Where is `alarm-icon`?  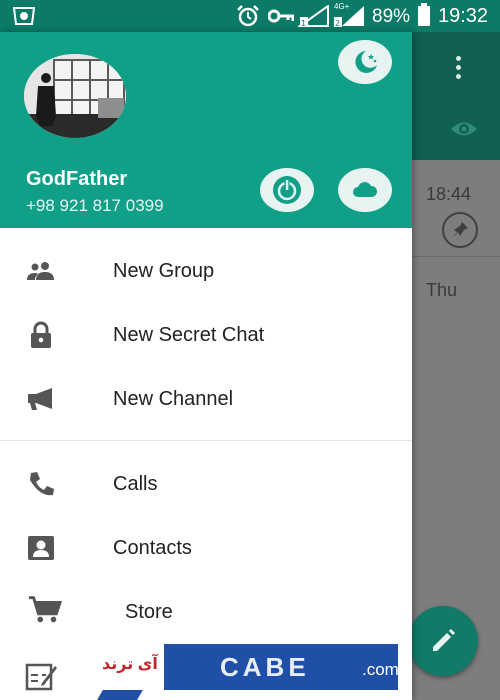
alarm-icon is located at coordinates (248, 16).